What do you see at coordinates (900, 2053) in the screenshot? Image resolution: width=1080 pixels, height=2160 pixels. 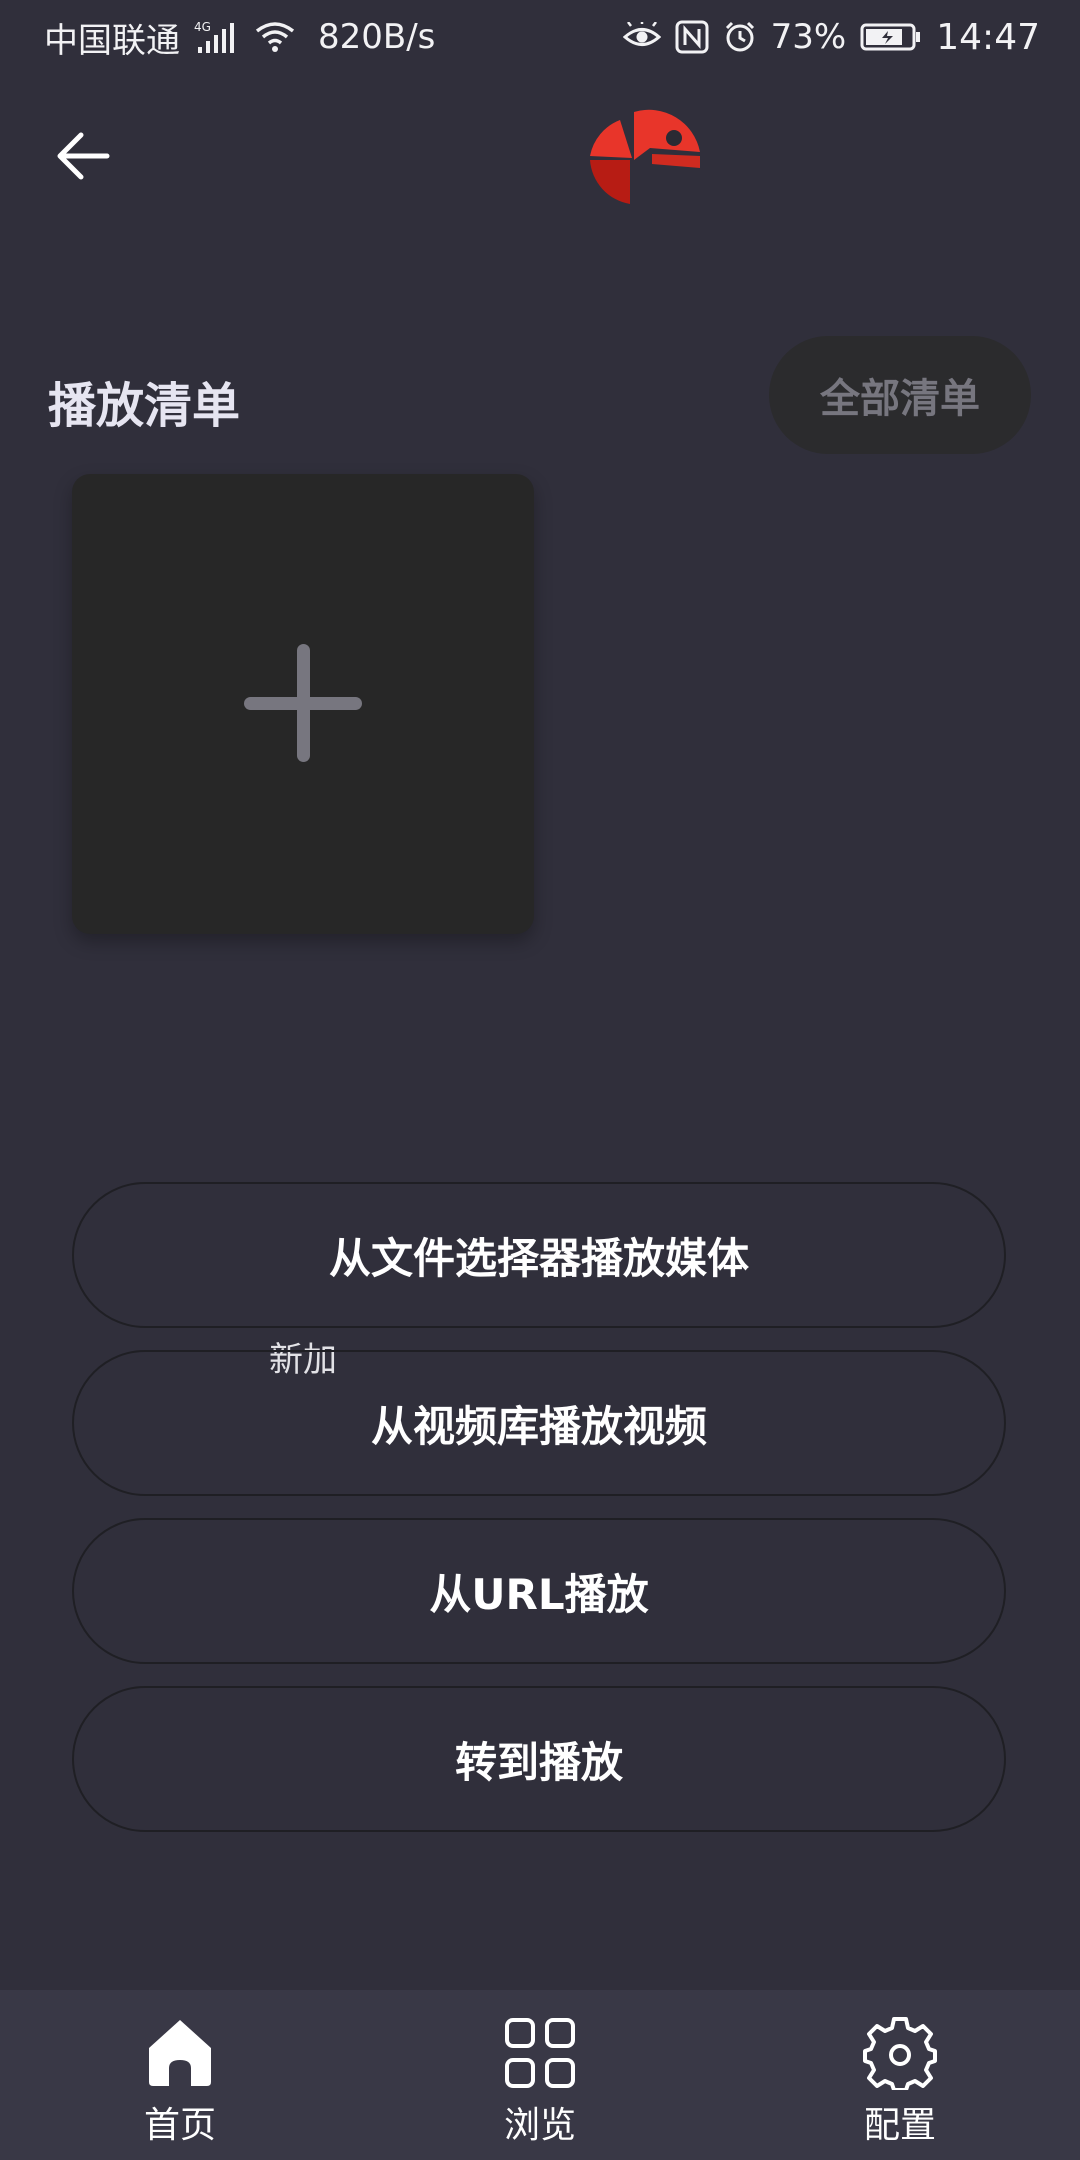 I see `gear-icon` at bounding box center [900, 2053].